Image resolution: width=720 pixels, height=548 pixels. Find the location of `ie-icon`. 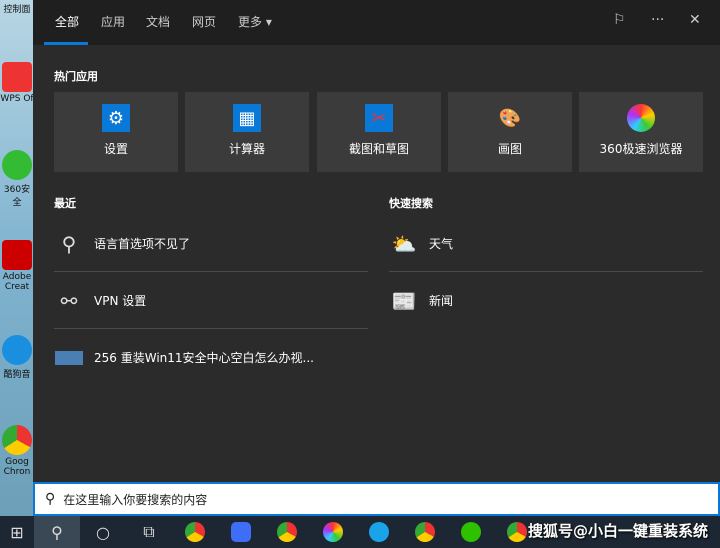

ie-icon is located at coordinates (379, 532).